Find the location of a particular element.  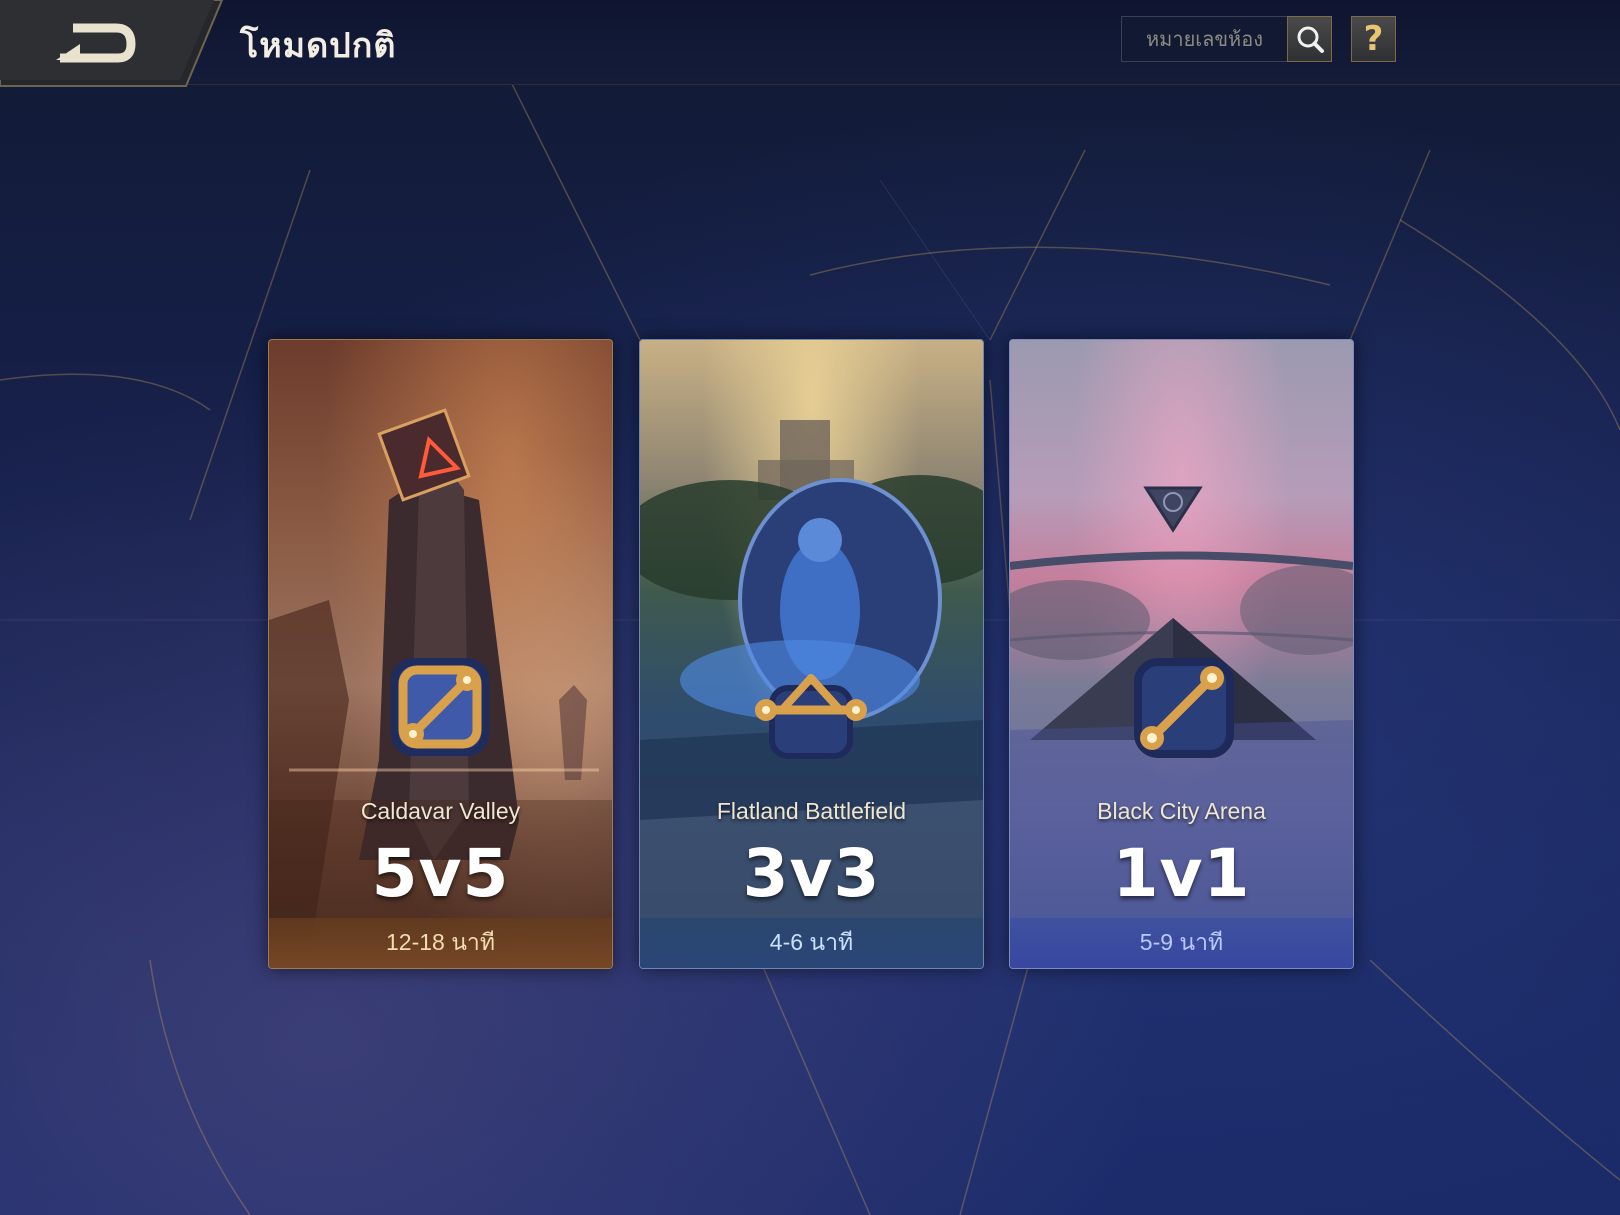

room-number-input is located at coordinates (1204, 39).